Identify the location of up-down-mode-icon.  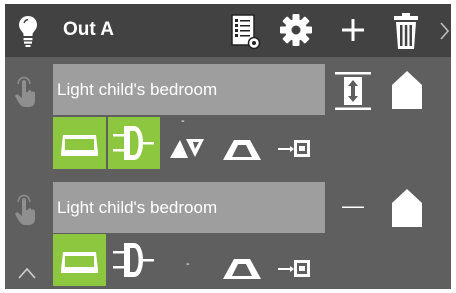
(353, 91).